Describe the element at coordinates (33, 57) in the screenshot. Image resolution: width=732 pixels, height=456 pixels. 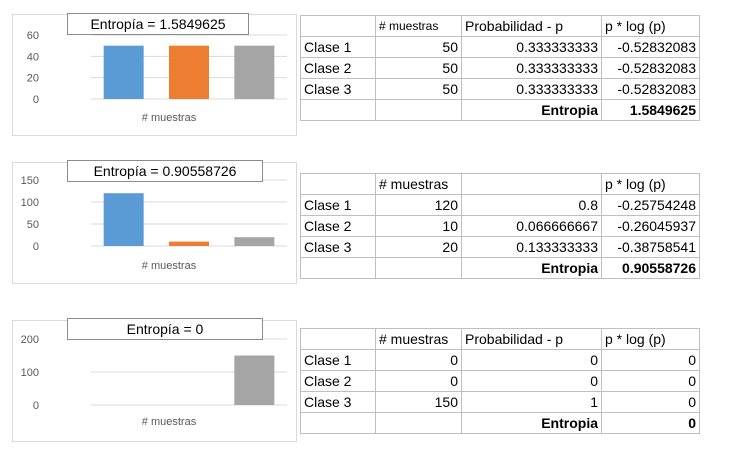
I see `y-tick-label: 40` at that location.